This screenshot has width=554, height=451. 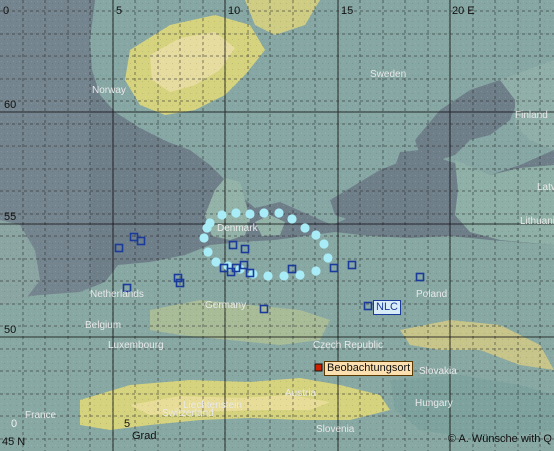 I want to click on country-label-switzerland: Switzerland, so click(x=188, y=413).